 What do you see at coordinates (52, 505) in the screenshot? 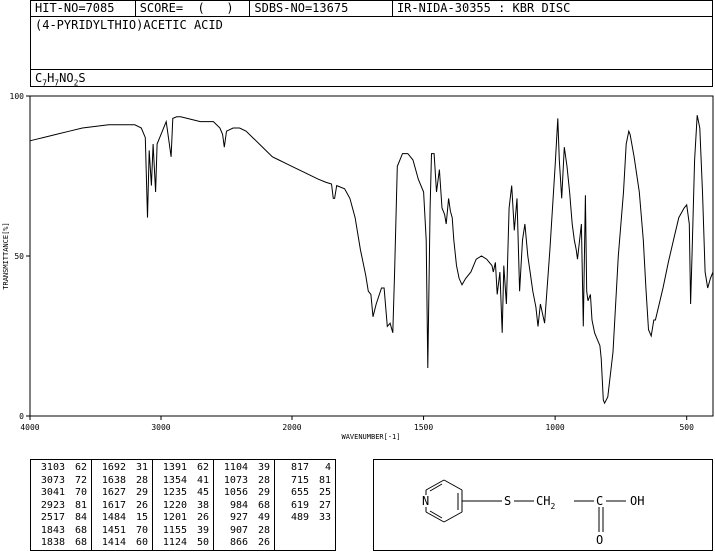
I see `peak-wavenumber: 2923` at bounding box center [52, 505].